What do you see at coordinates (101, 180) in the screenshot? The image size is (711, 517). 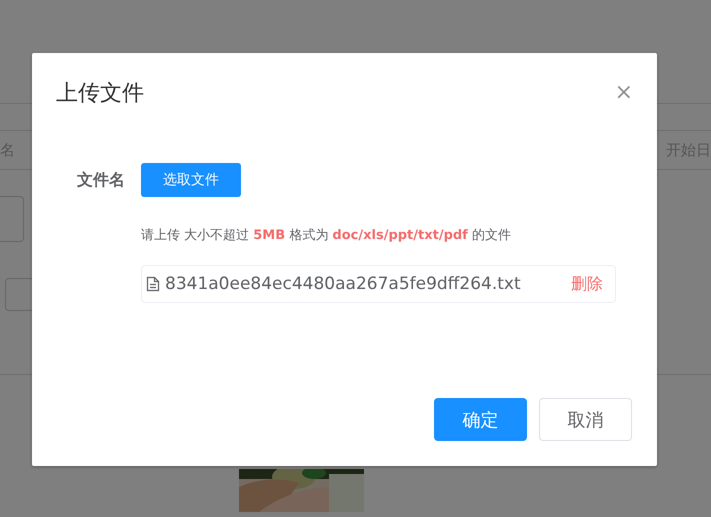 I see `field-label: 文件名` at bounding box center [101, 180].